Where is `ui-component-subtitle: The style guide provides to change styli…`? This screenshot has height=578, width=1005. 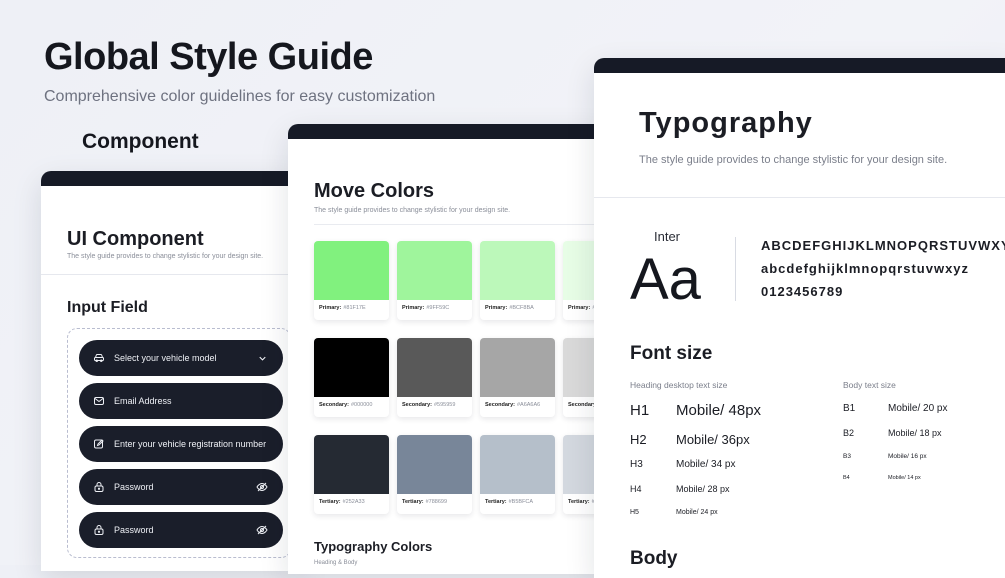
ui-component-subtitle: The style guide provides to change styli… is located at coordinates (165, 256).